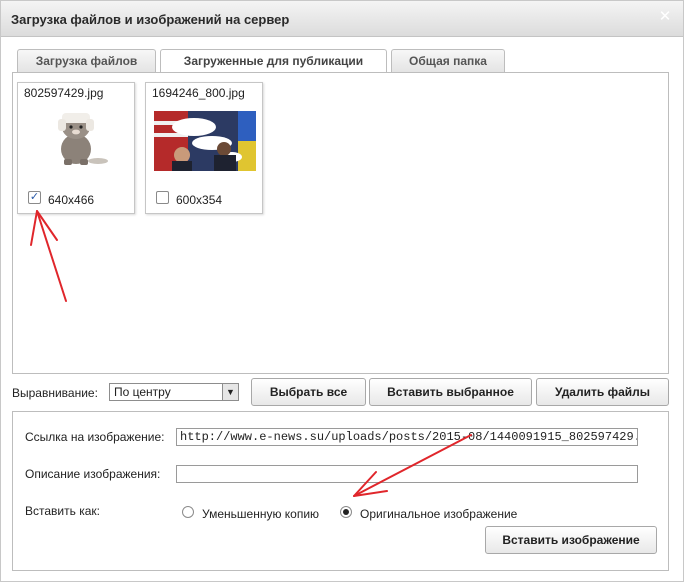 The height and width of the screenshot is (583, 684). What do you see at coordinates (34, 197) in the screenshot?
I see `image-select-checkbox: ✓` at bounding box center [34, 197].